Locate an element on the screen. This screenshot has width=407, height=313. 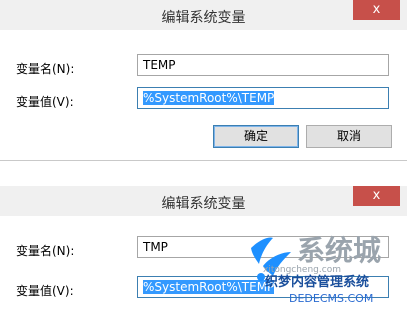
ok-button: 确定 is located at coordinates (256, 136).